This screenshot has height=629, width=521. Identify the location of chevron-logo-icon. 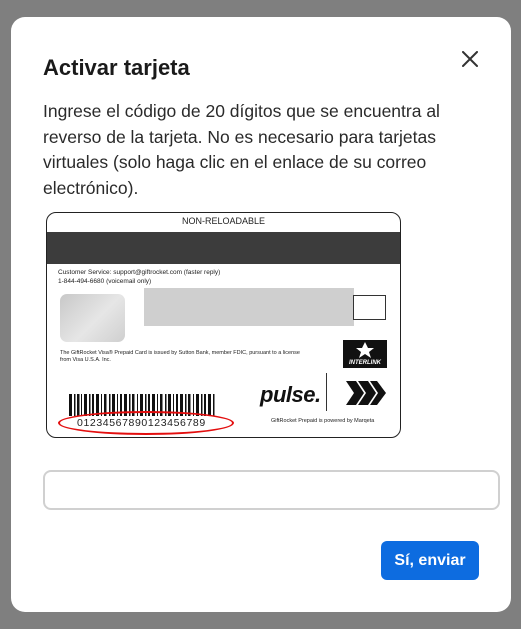
(366, 393).